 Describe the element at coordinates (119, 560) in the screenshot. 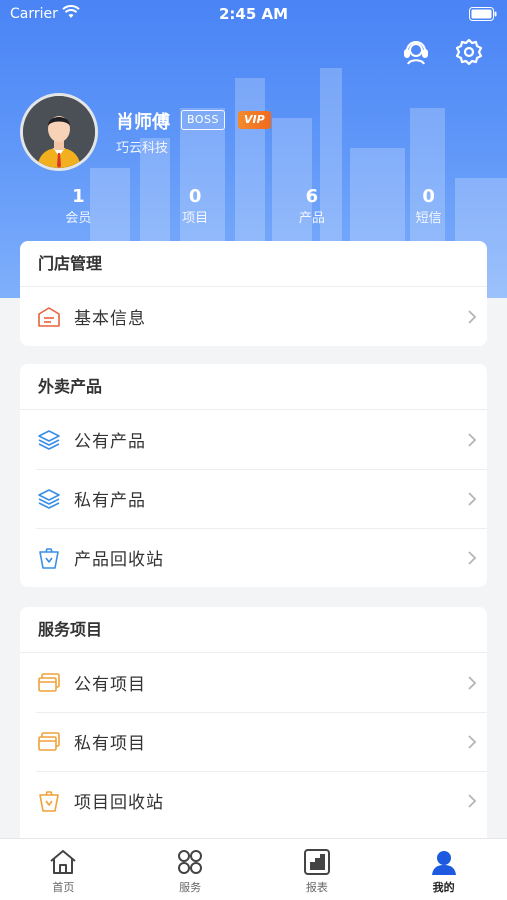

I see `menu-item-label: 产品回收站` at that location.